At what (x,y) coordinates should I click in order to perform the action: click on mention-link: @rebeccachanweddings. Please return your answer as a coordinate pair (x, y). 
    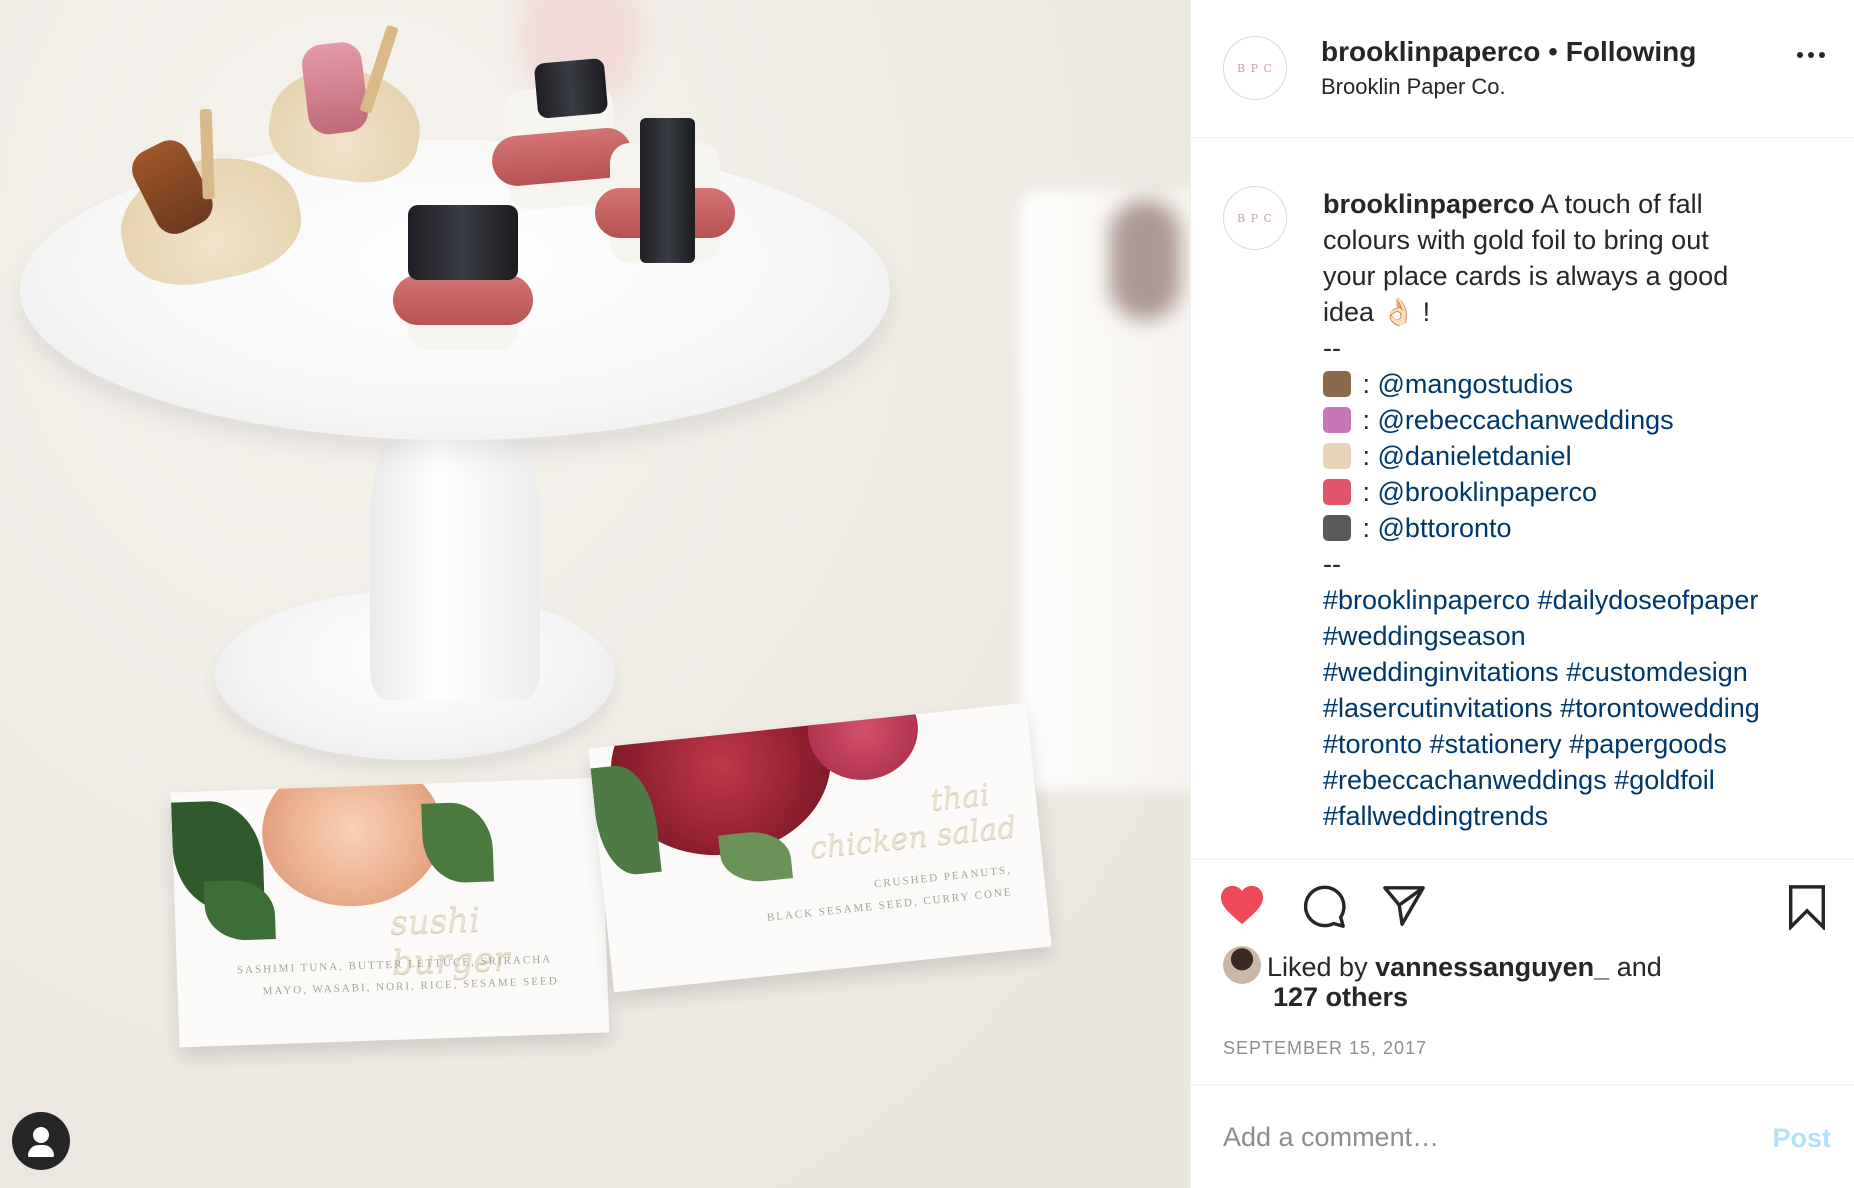
    Looking at the image, I should click on (1526, 420).